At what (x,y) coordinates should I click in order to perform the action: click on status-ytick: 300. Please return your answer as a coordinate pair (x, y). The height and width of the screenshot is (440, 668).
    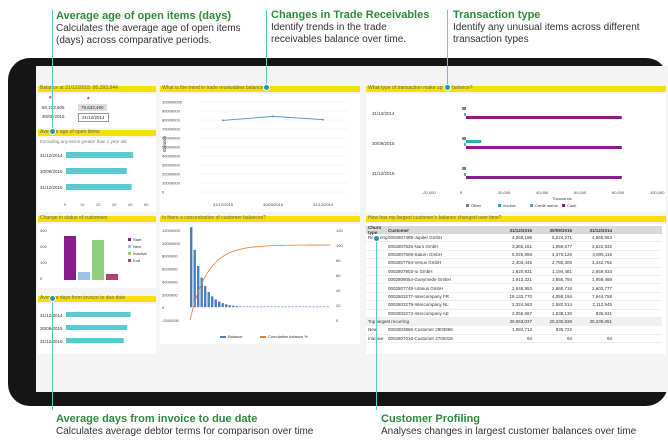
    Looking at the image, I should click on (43, 230).